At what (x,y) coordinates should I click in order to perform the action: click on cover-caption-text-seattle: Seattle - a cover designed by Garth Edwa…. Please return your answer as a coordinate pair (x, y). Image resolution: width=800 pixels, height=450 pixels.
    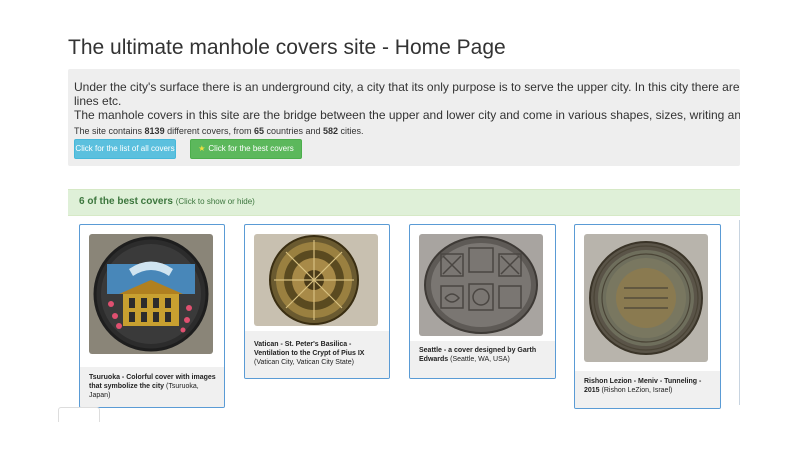
    Looking at the image, I should click on (484, 355).